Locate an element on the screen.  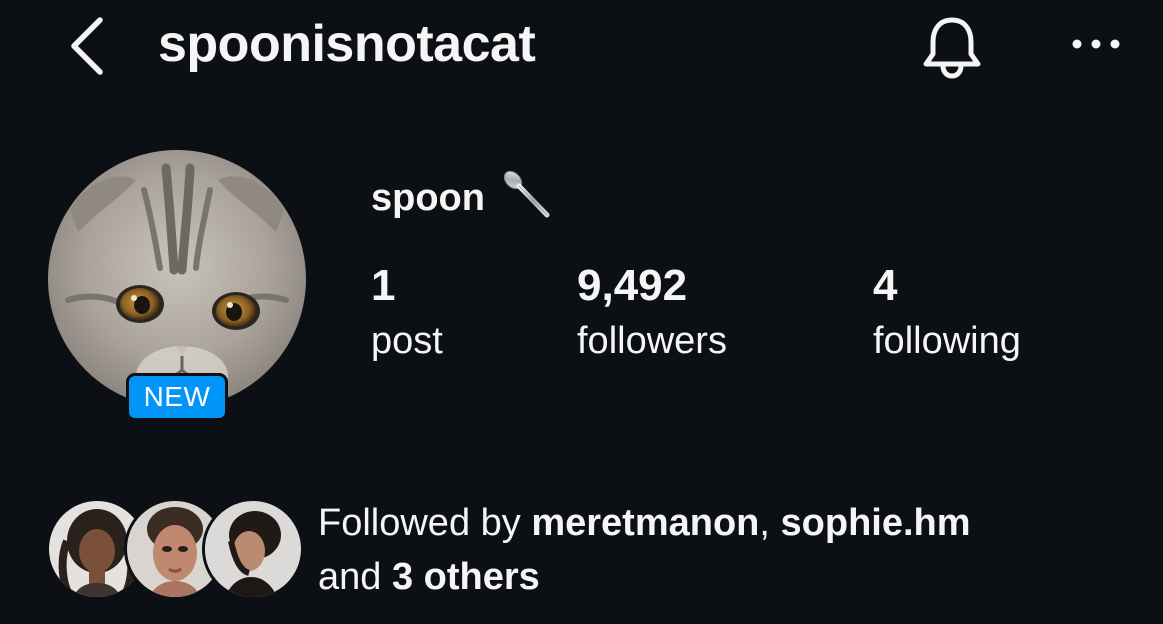
bell-icon is located at coordinates (952, 48).